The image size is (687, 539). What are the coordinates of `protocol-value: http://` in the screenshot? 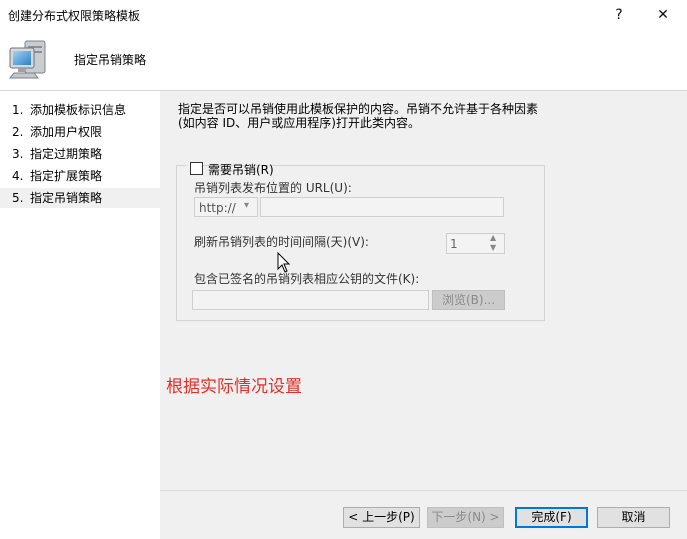 It's located at (217, 208).